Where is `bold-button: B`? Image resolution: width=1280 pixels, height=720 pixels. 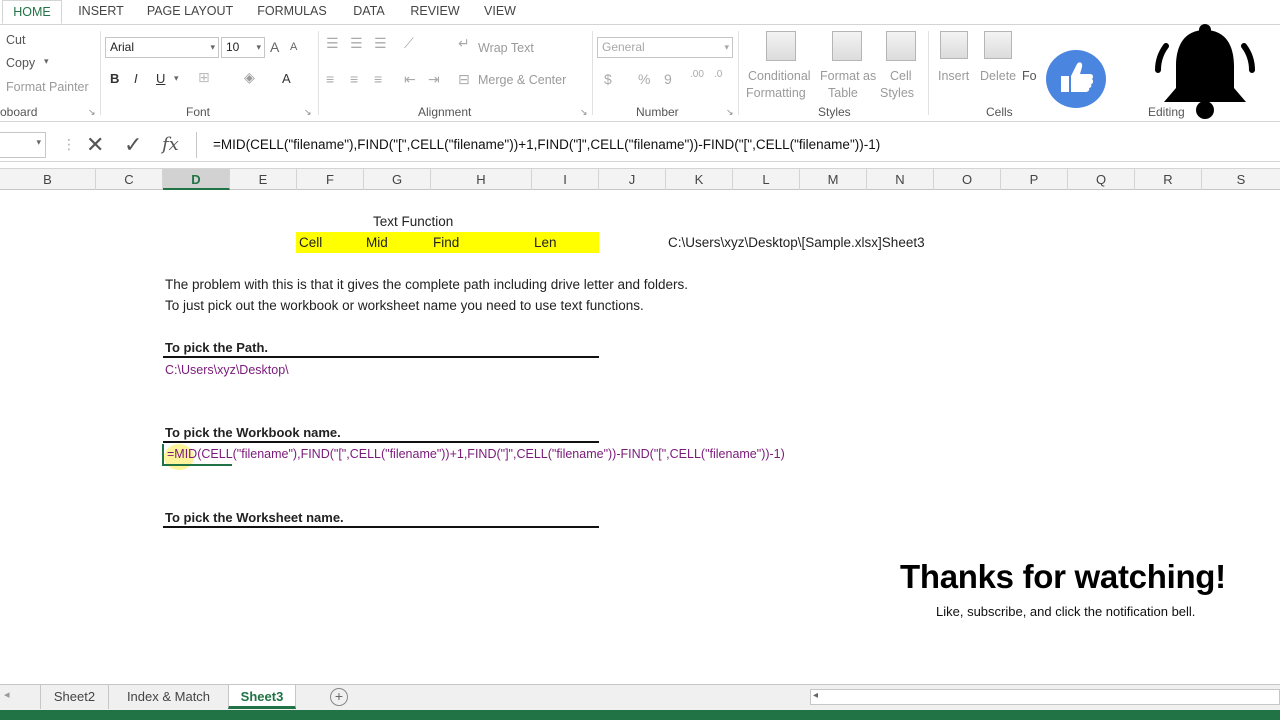
bold-button: B is located at coordinates (114, 78).